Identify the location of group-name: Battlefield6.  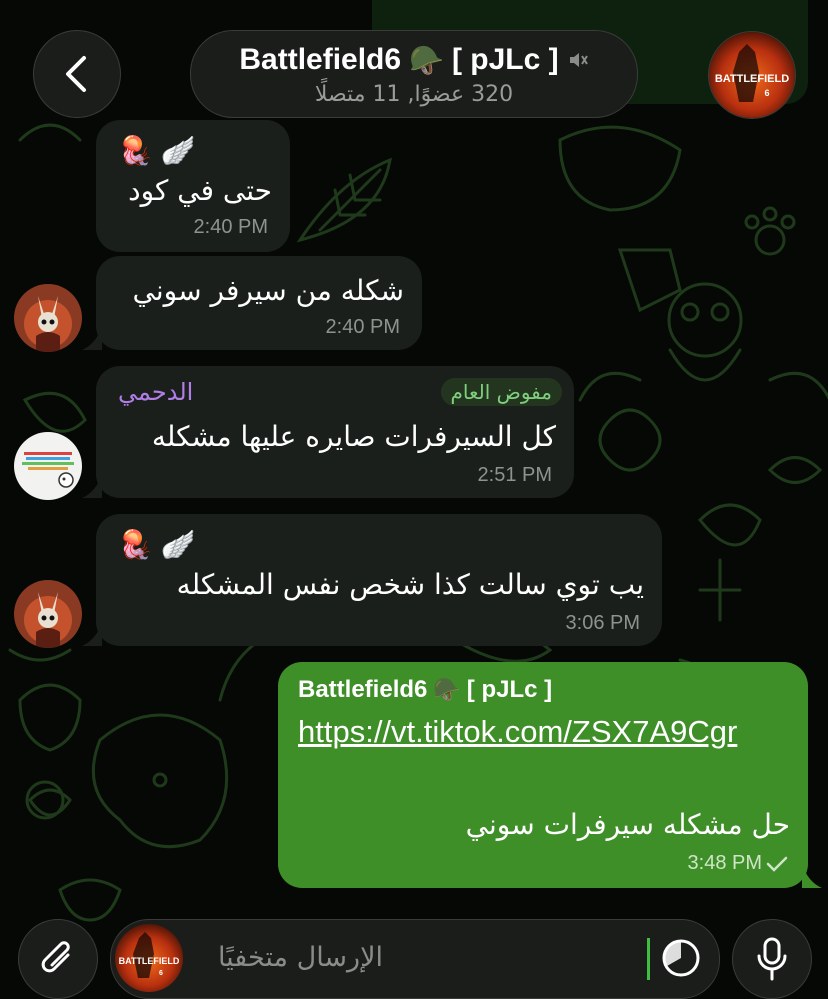
(320, 59).